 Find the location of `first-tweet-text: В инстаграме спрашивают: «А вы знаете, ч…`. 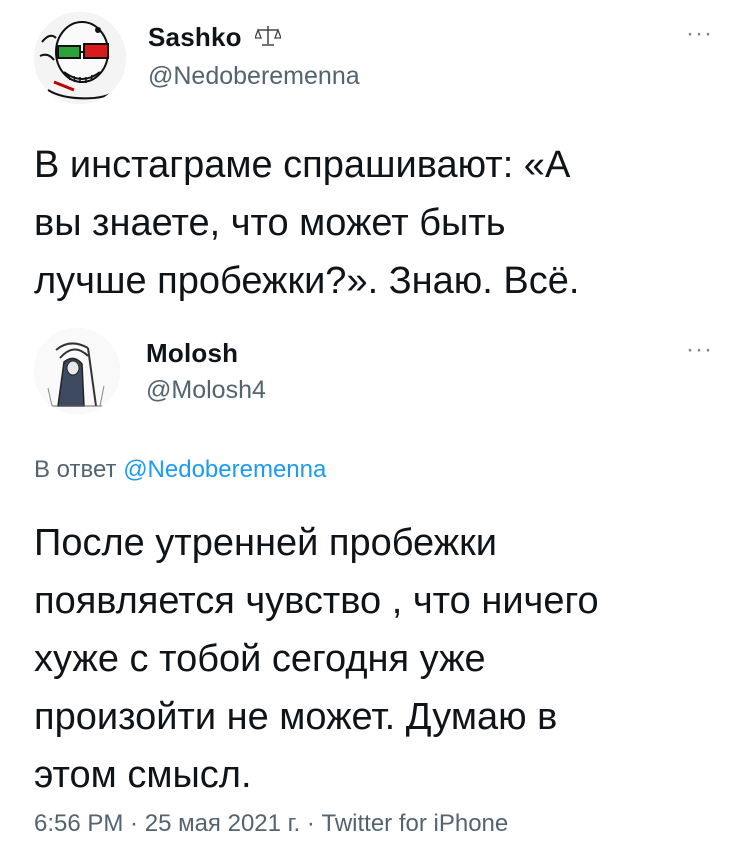

first-tweet-text: В инстаграме спрашивают: «А вы знаете, ч… is located at coordinates (307, 223).